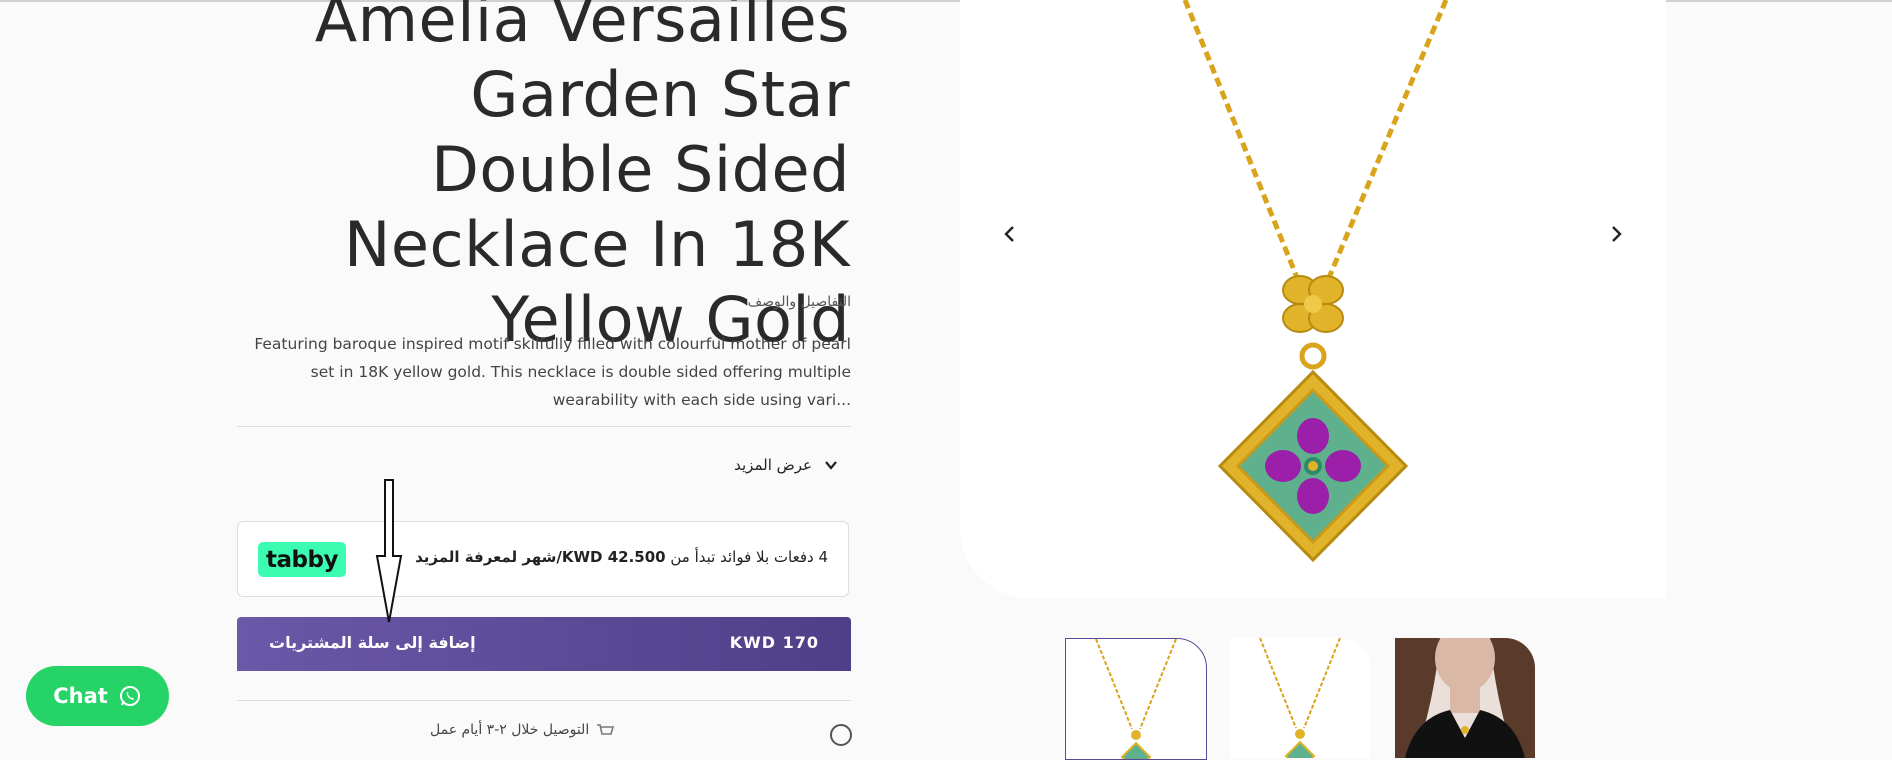 This screenshot has width=1892, height=760. What do you see at coordinates (1010, 234) in the screenshot?
I see `chevron-left-icon` at bounding box center [1010, 234].